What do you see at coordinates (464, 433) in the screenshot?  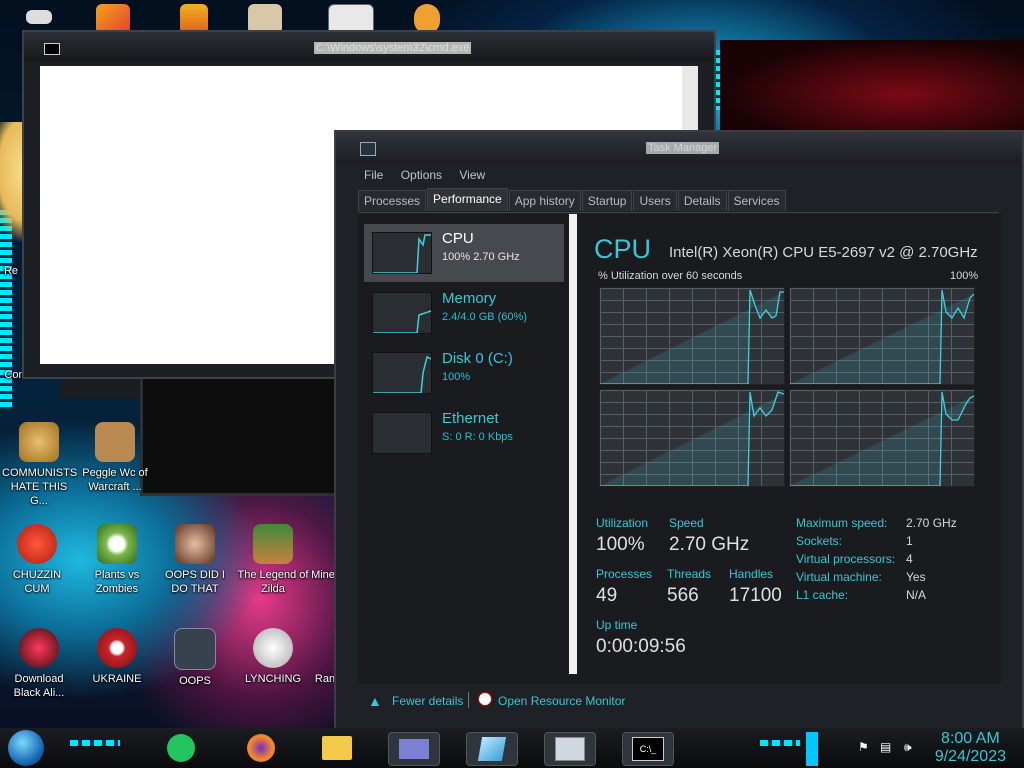 I see `sidebar-item-ethernet: Ethernet S: 0 R: 0 Kbps` at bounding box center [464, 433].